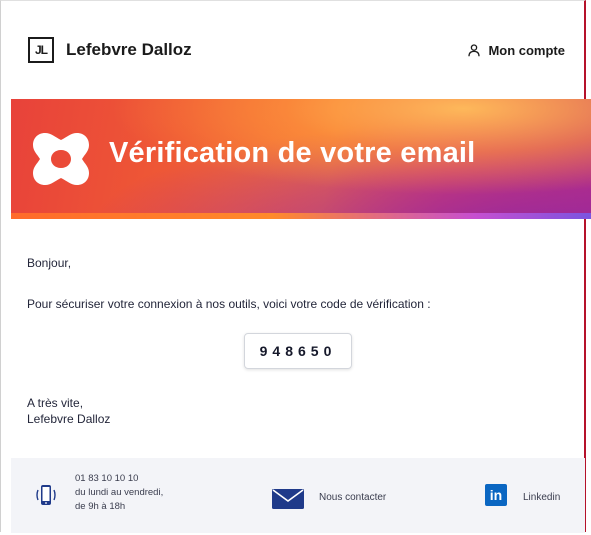 This screenshot has height=535, width=591. What do you see at coordinates (129, 49) in the screenshot?
I see `brand-name: Lefebvre Dalloz` at bounding box center [129, 49].